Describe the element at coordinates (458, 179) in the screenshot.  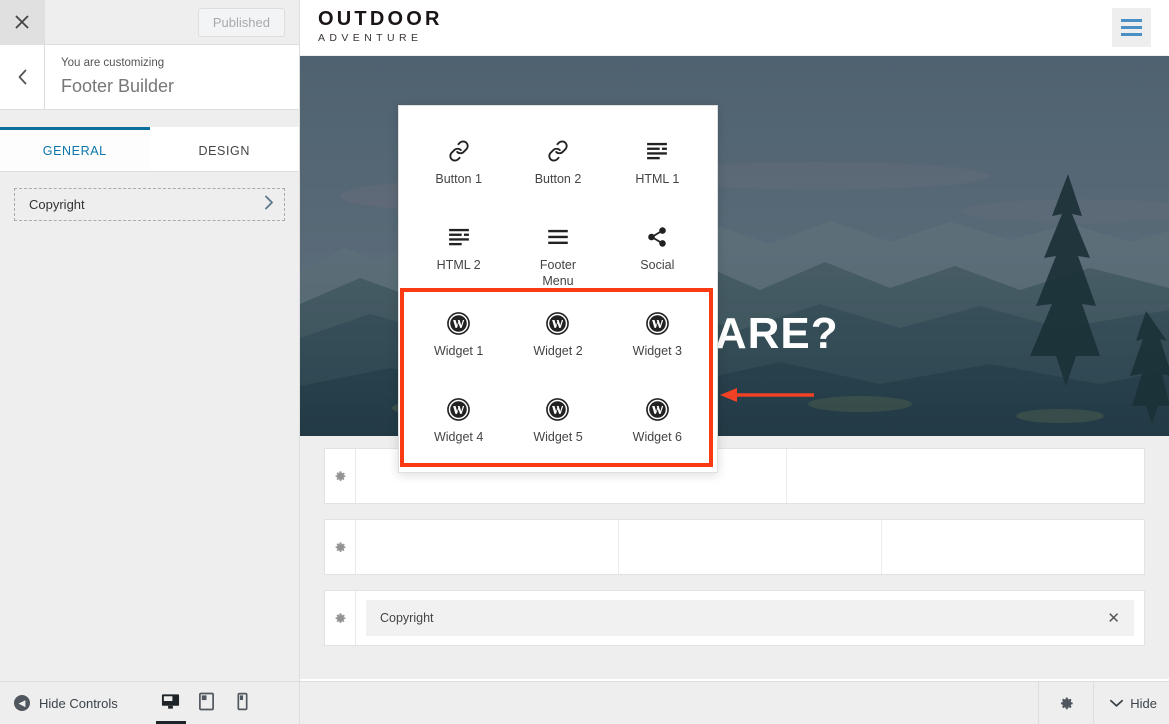
I see `picker-item-label: Button 1` at that location.